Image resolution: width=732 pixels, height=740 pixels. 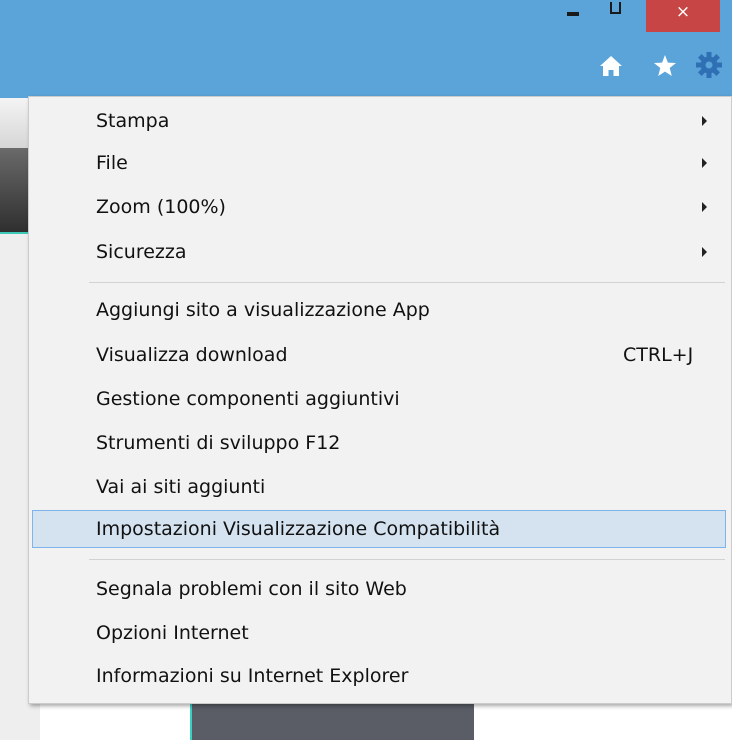 What do you see at coordinates (573, 14) in the screenshot?
I see `minimize-icon` at bounding box center [573, 14].